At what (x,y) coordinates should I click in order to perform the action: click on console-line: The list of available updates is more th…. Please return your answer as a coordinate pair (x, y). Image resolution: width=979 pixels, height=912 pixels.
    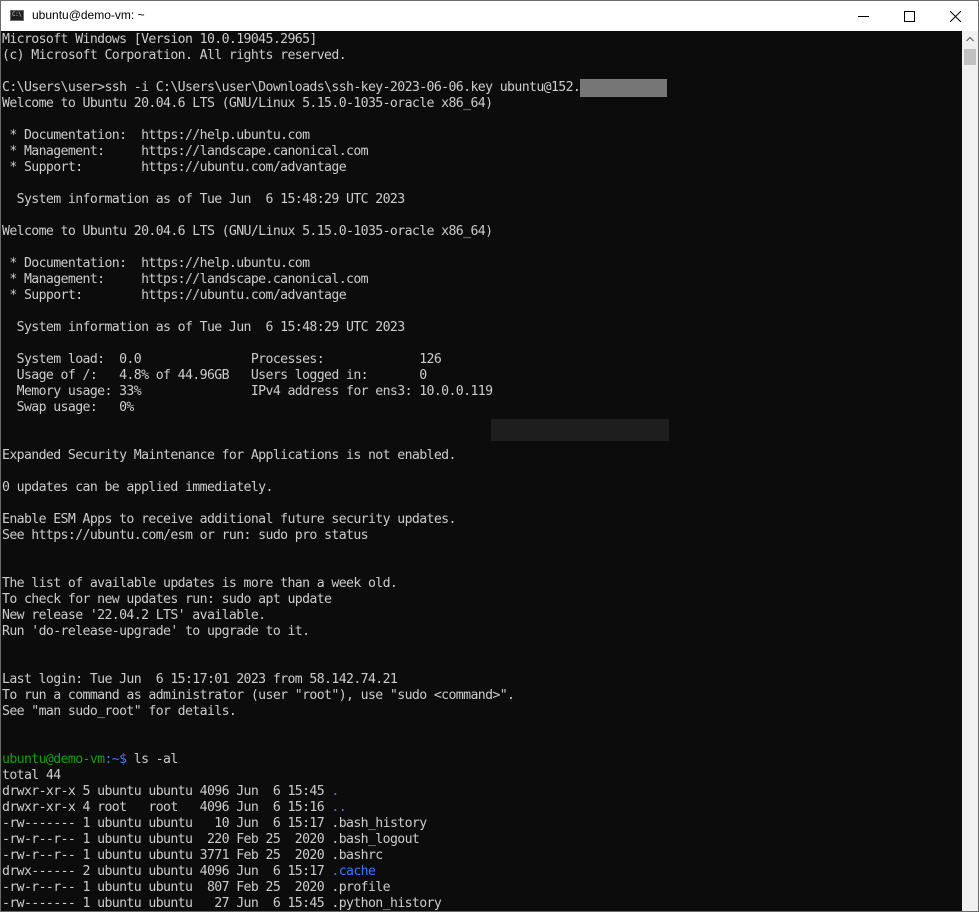
    Looking at the image, I should click on (200, 583).